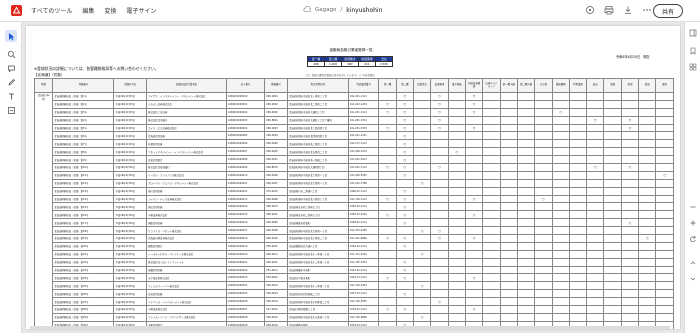  I want to click on thumbnails-icon, so click(693, 67).